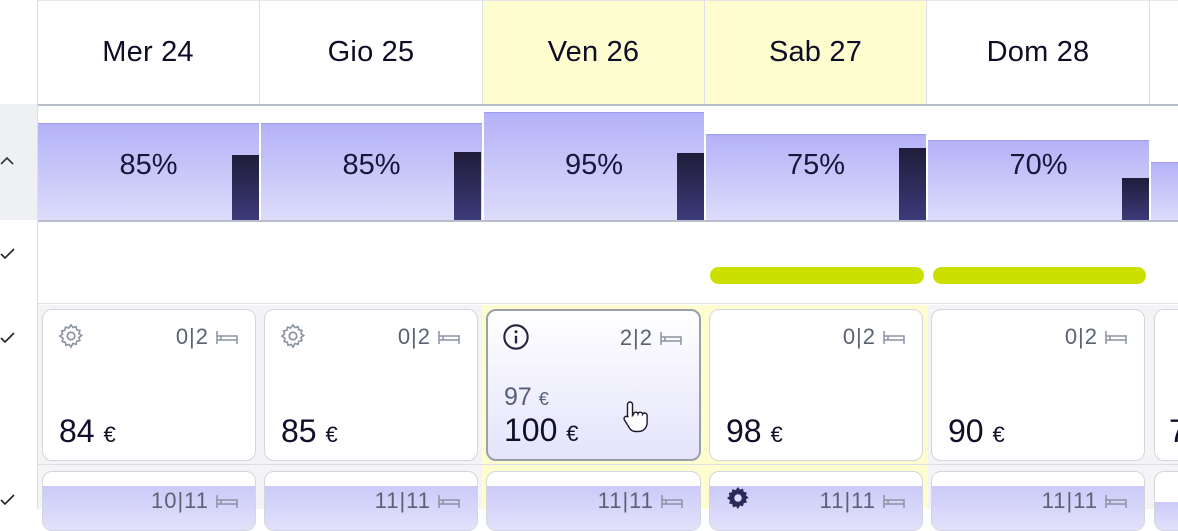 This screenshot has width=1178, height=531. What do you see at coordinates (149, 385) in the screenshot?
I see `price-card: 0|2 84 €` at bounding box center [149, 385].